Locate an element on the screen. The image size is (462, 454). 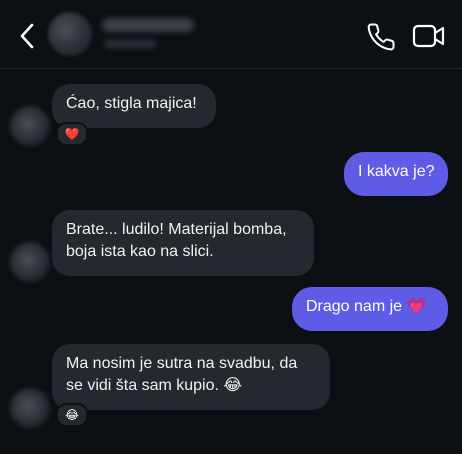
contact-status is located at coordinates (130, 44).